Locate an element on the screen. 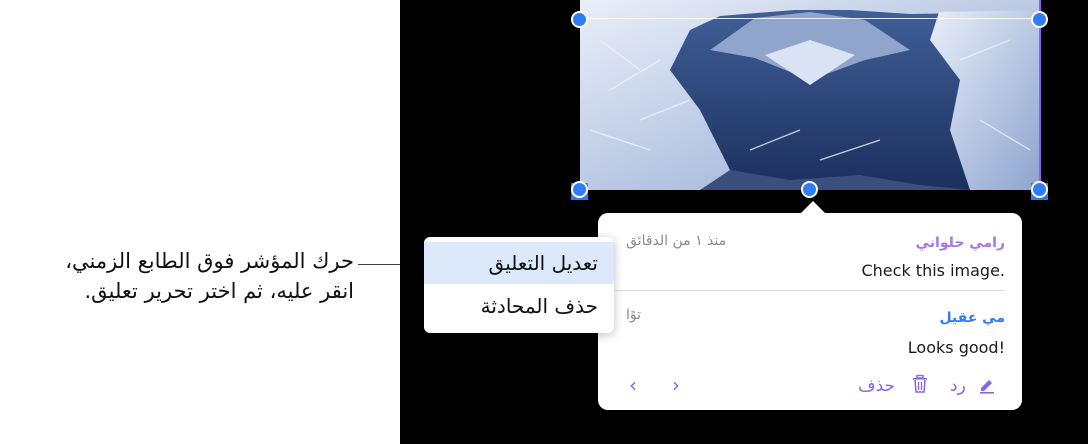  resize-handle-bottom-right is located at coordinates (1039, 189).